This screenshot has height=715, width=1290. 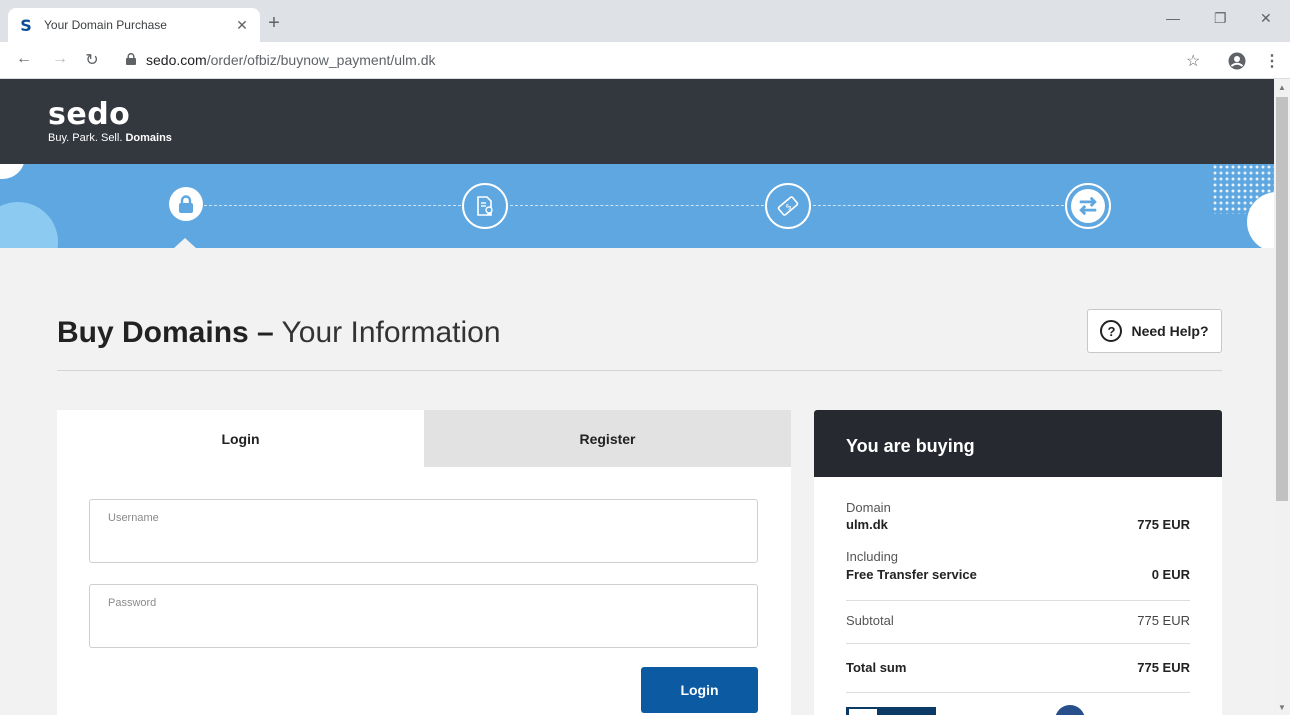 I want to click on back-icon: ←, so click(x=24, y=59).